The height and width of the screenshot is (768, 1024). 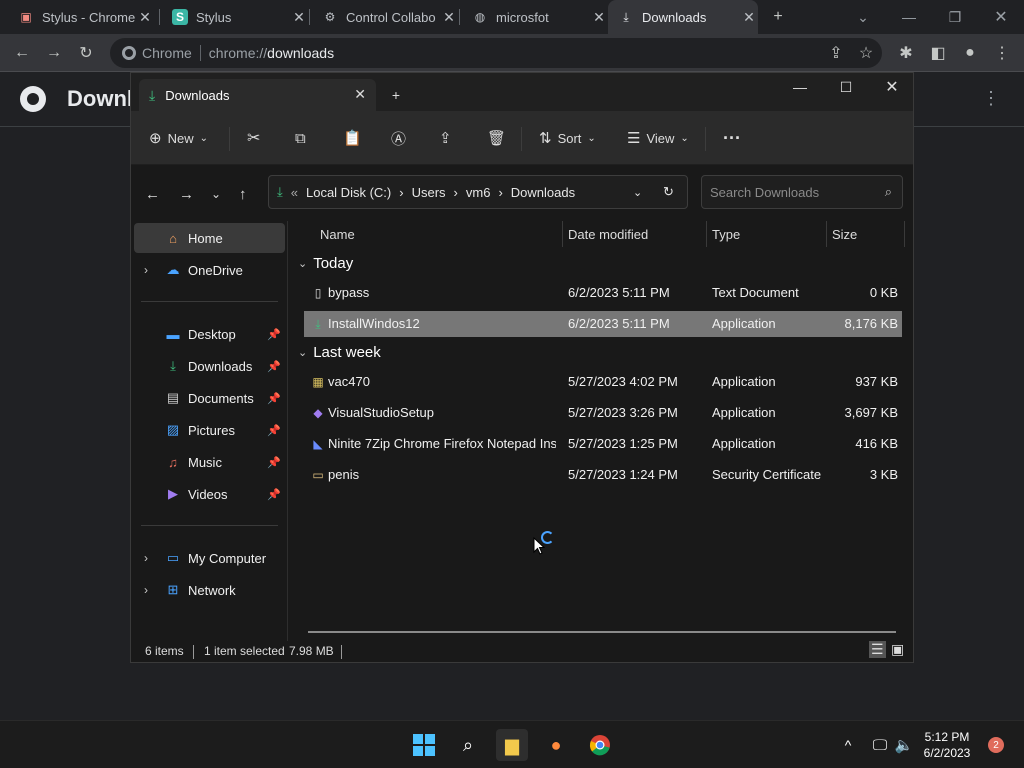 I want to click on breadcrumb-local-disk: Local Disk (C:), so click(x=348, y=192).